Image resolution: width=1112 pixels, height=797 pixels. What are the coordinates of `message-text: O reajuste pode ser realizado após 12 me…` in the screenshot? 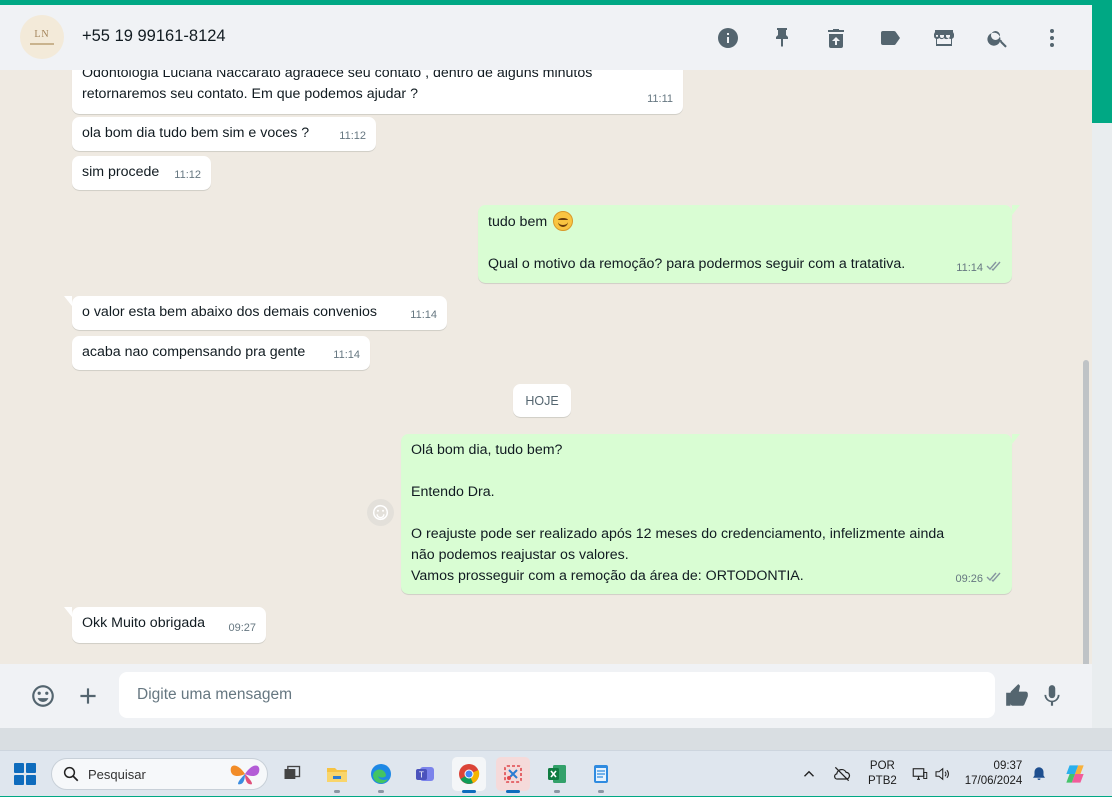 It's located at (678, 534).